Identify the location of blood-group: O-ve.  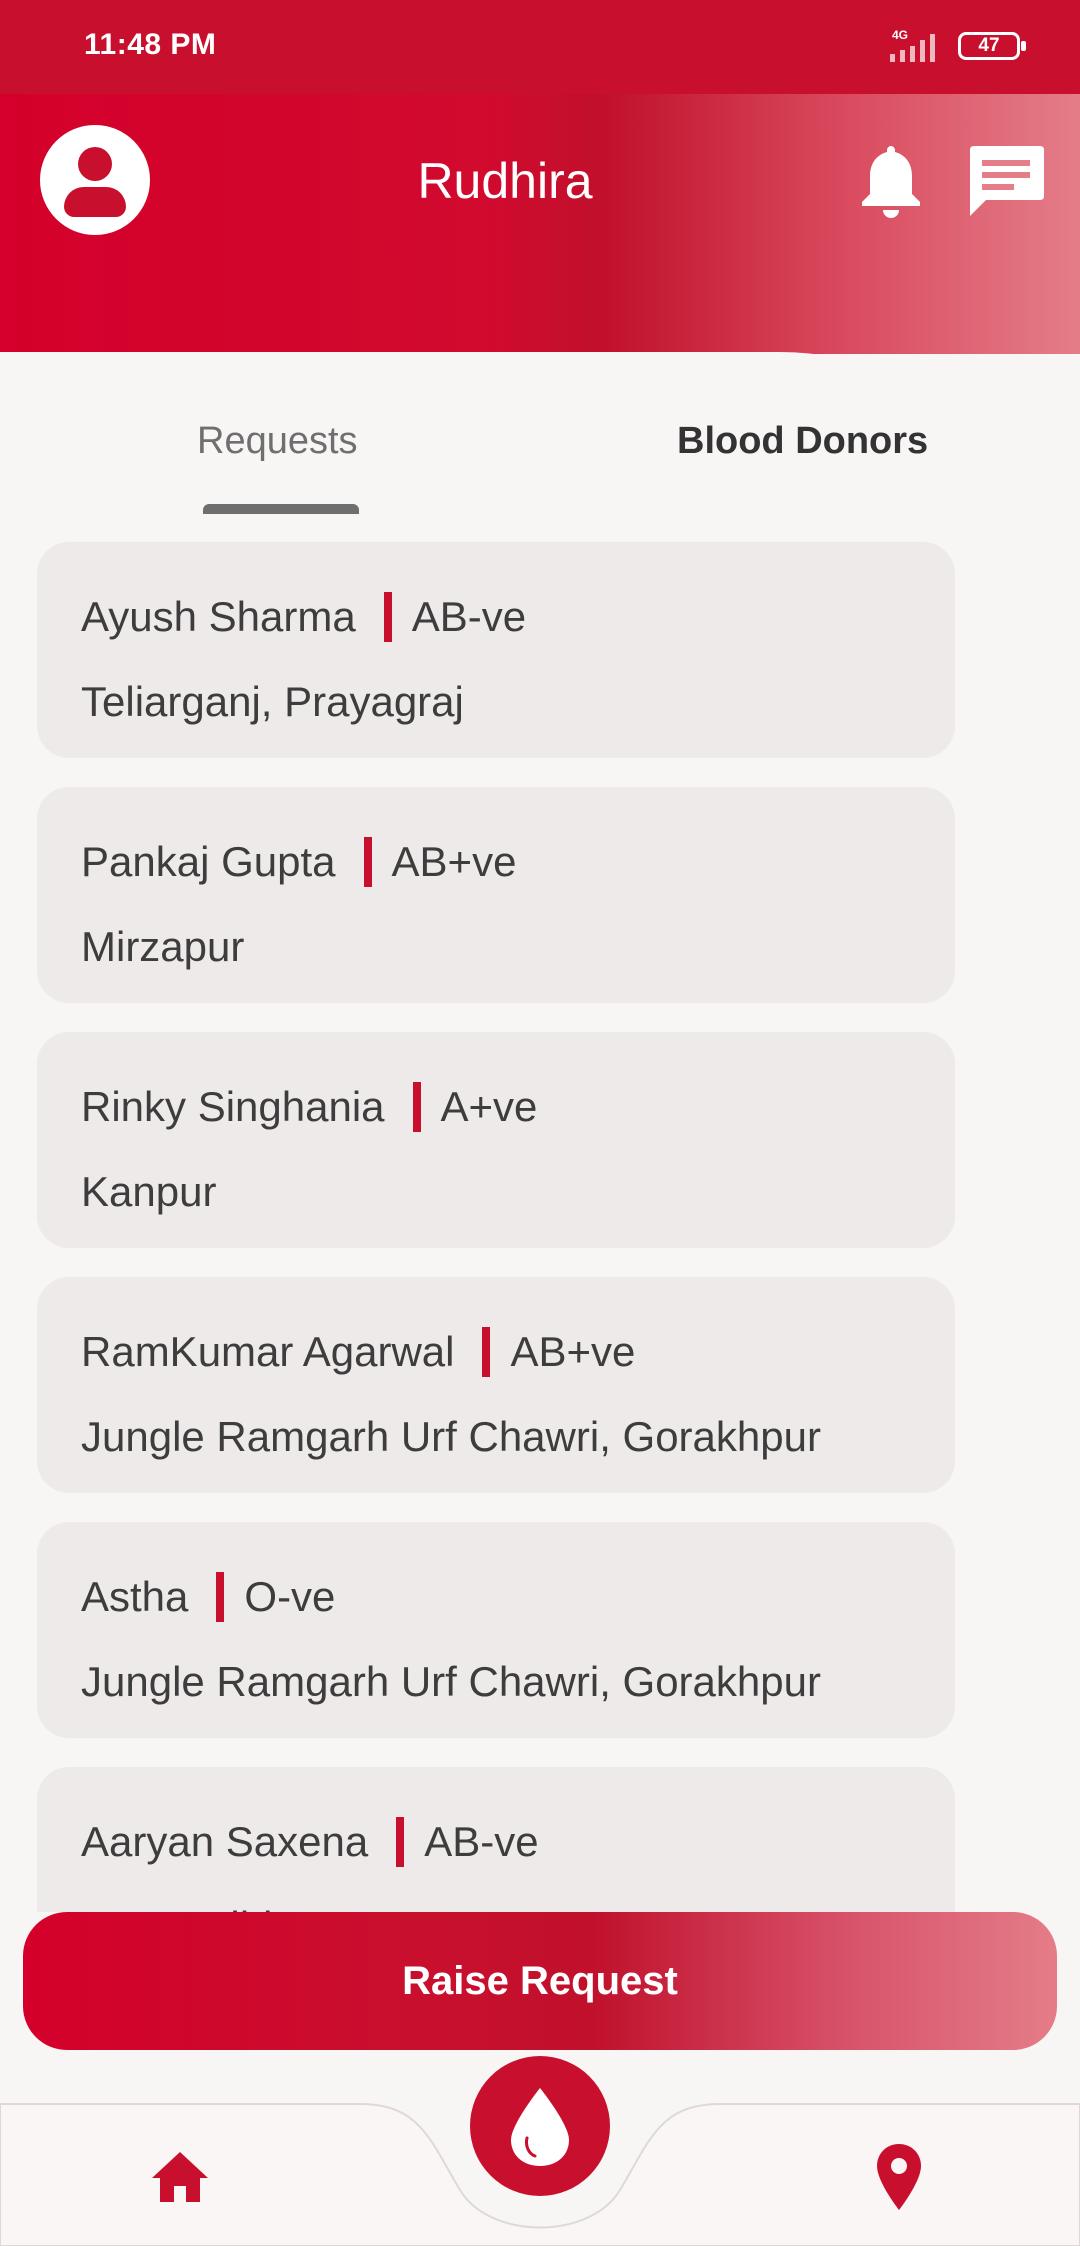
(290, 1596).